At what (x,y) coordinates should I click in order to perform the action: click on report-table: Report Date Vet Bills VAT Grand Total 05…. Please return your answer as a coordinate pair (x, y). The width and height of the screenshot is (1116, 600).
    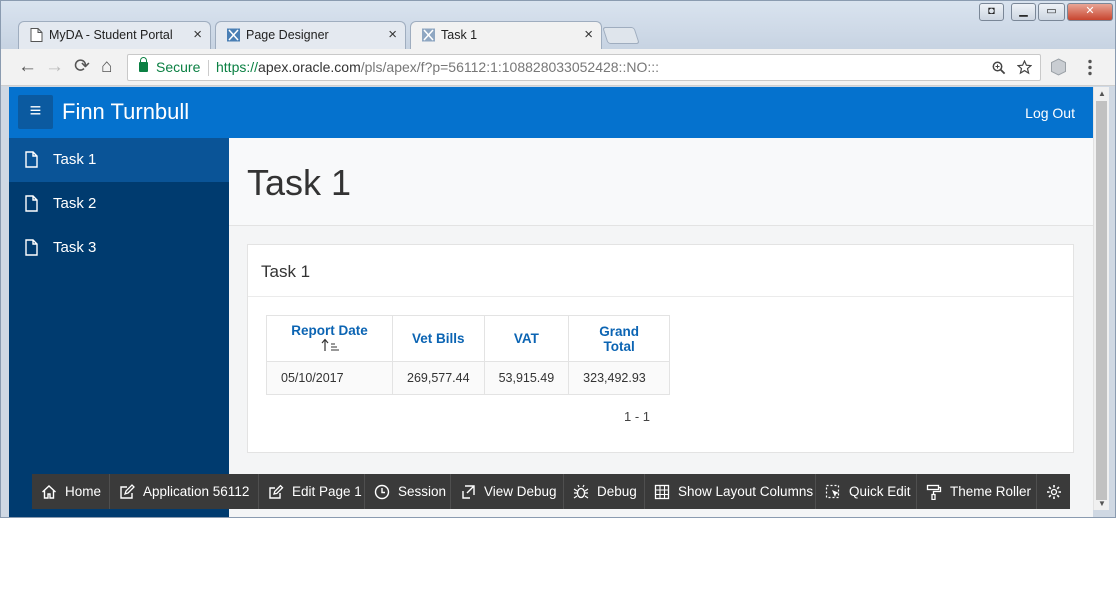
    Looking at the image, I should click on (468, 355).